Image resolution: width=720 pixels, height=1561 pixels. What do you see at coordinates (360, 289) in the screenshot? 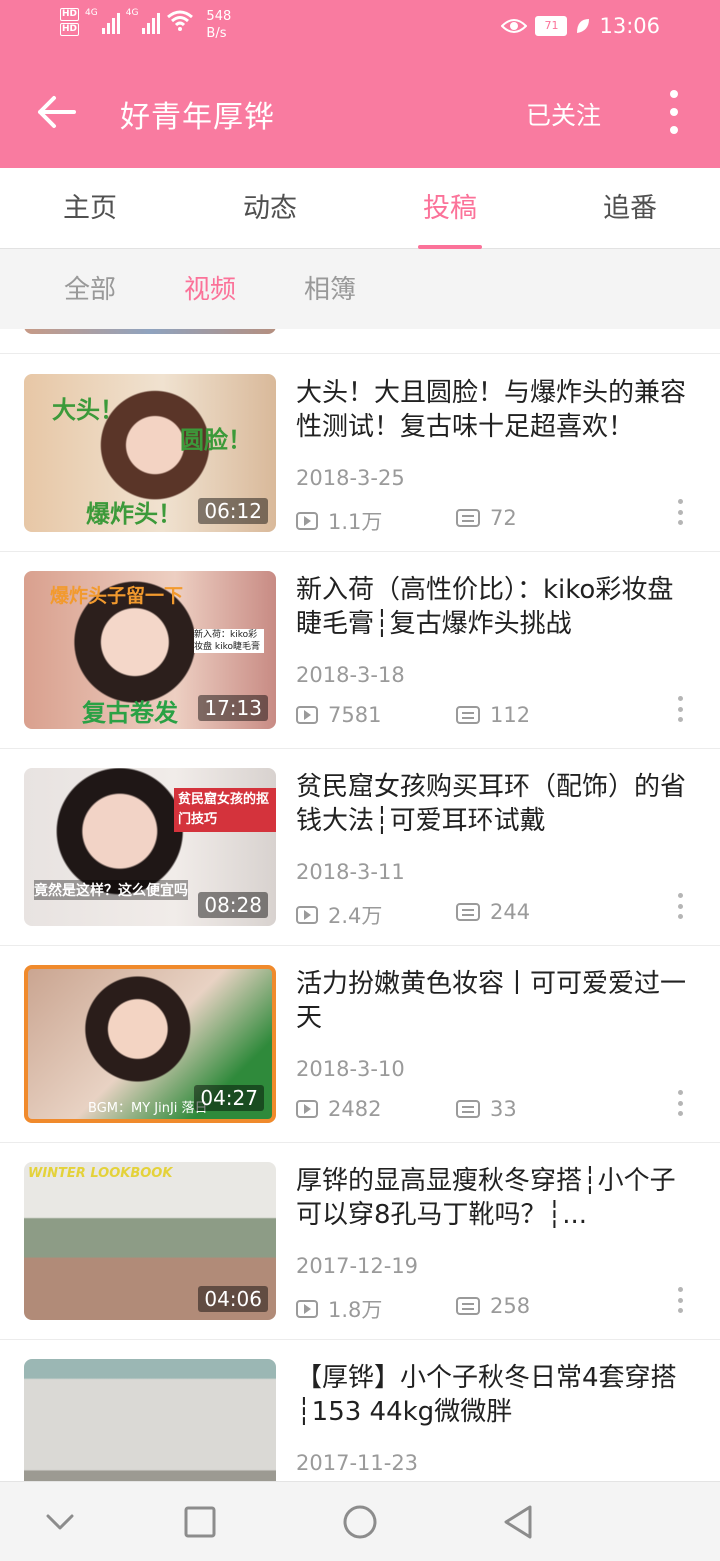
I see `upload-subtabs: 全部 视频 相簿` at bounding box center [360, 289].